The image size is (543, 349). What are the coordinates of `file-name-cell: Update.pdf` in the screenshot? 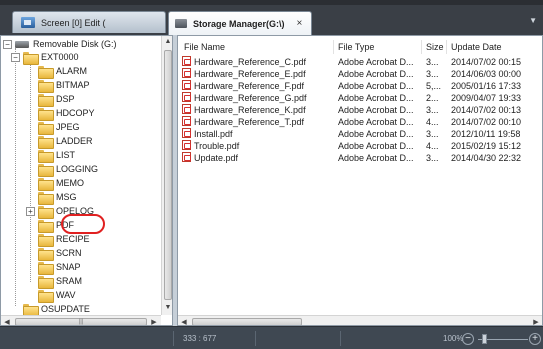 It's located at (257, 158).